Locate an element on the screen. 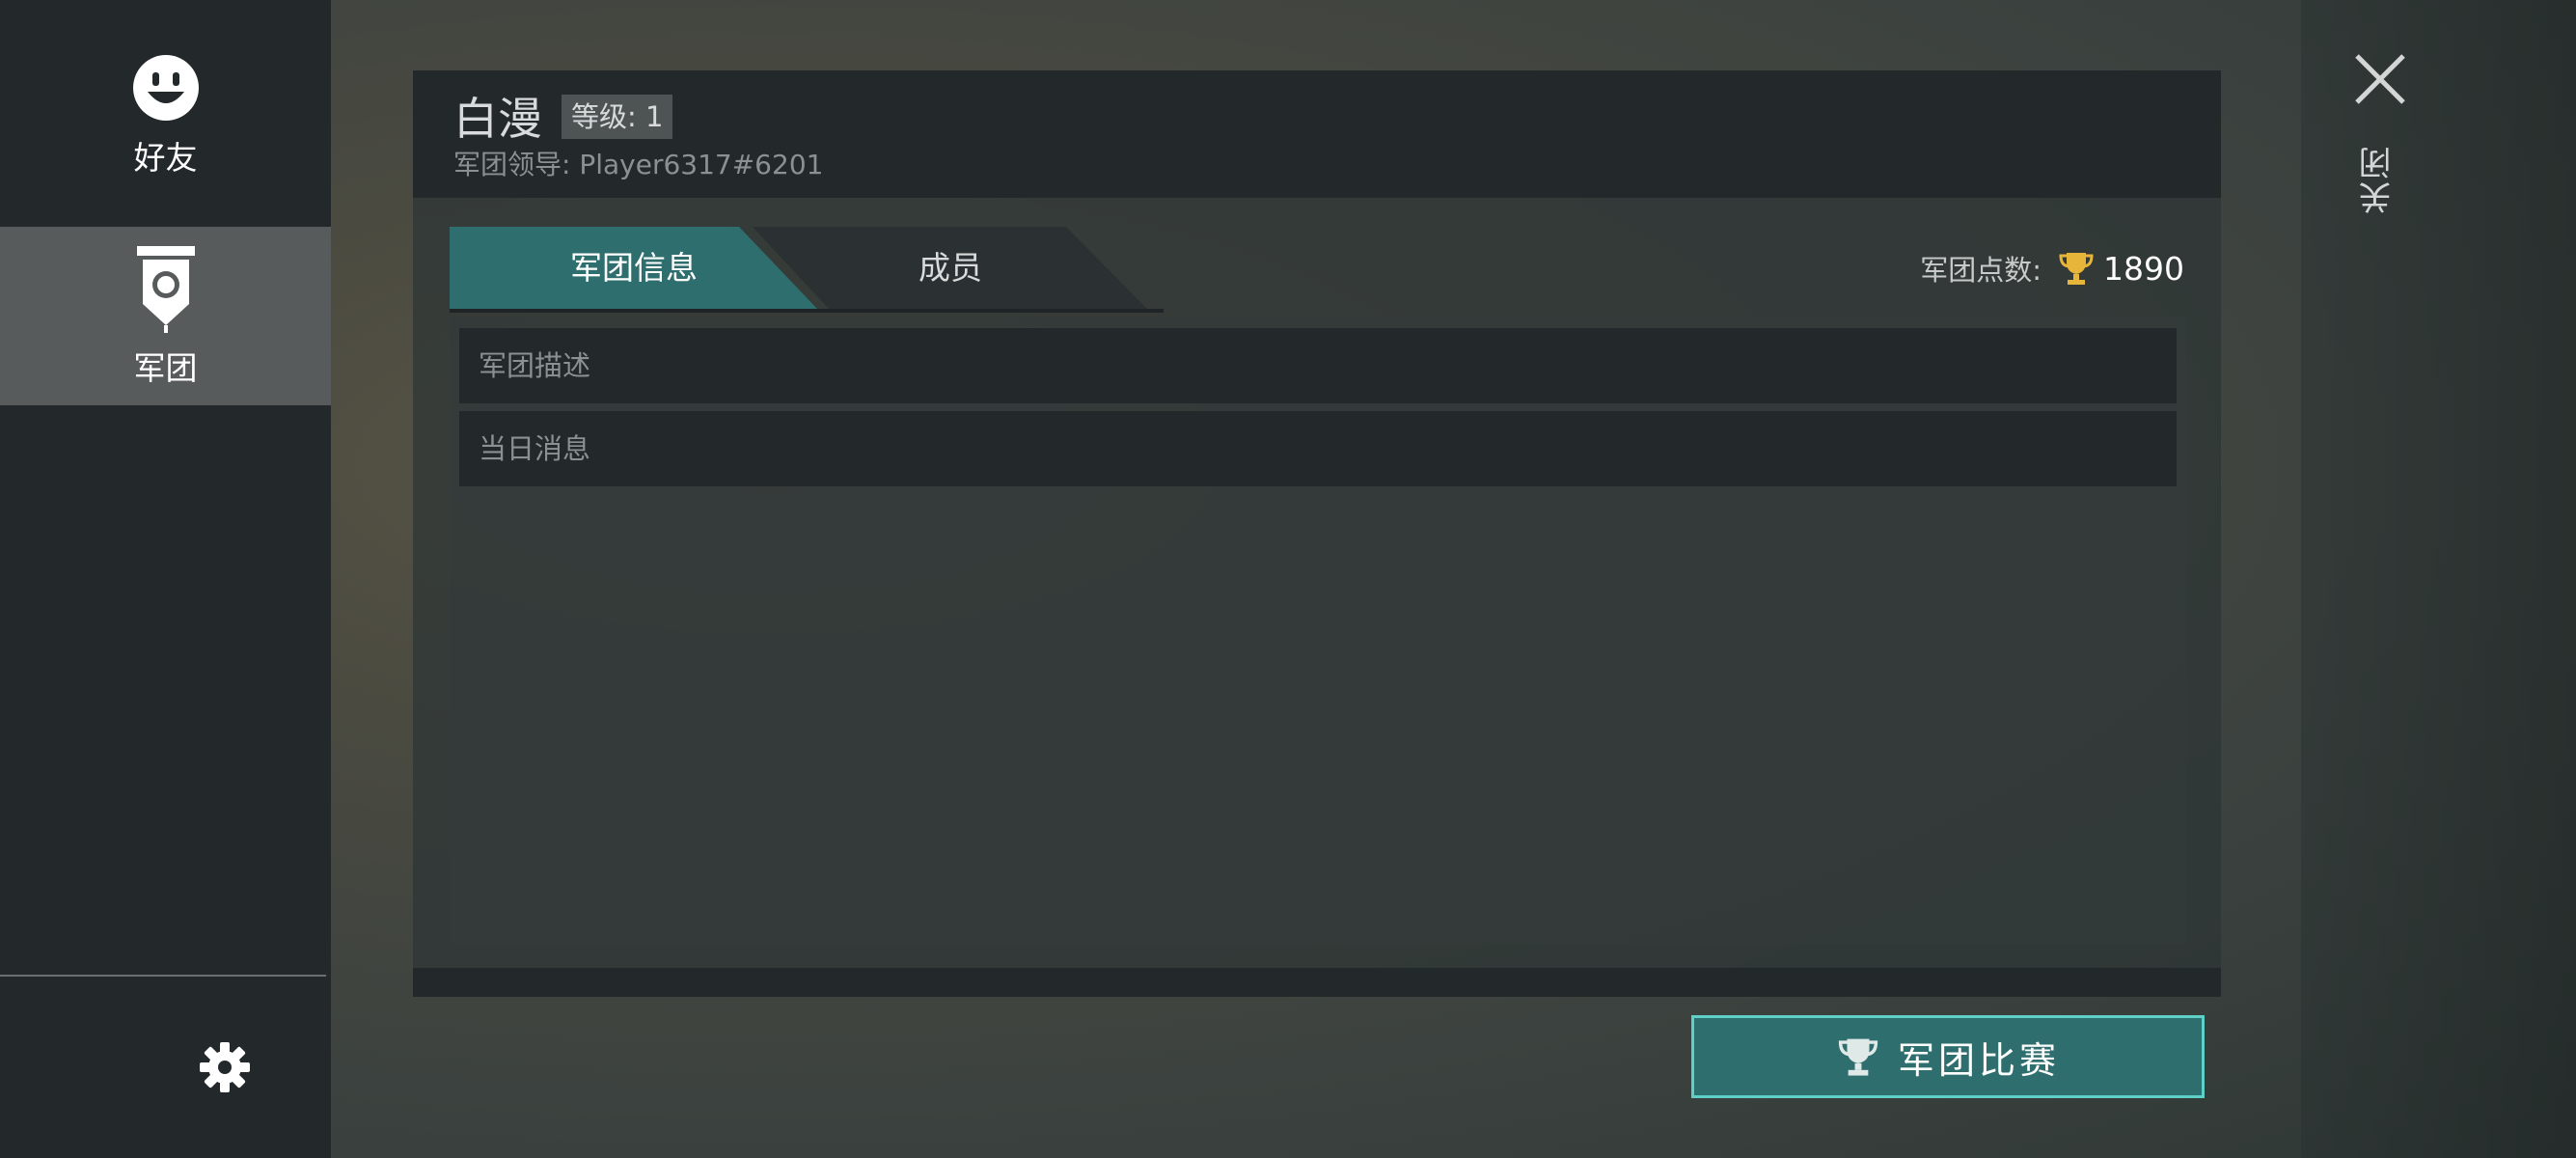 This screenshot has width=2576, height=1158. tab-members: 成员 is located at coordinates (951, 268).